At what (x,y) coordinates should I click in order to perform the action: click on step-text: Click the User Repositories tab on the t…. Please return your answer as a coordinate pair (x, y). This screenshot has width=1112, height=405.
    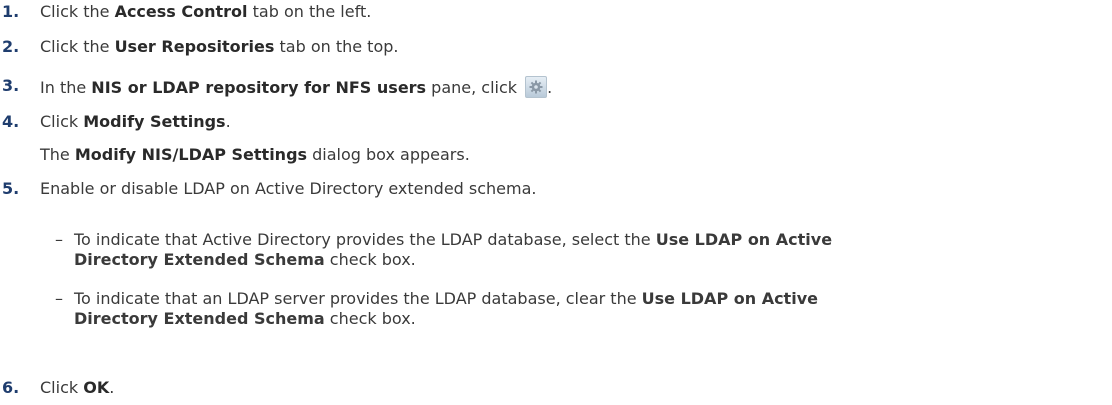
    Looking at the image, I should click on (219, 46).